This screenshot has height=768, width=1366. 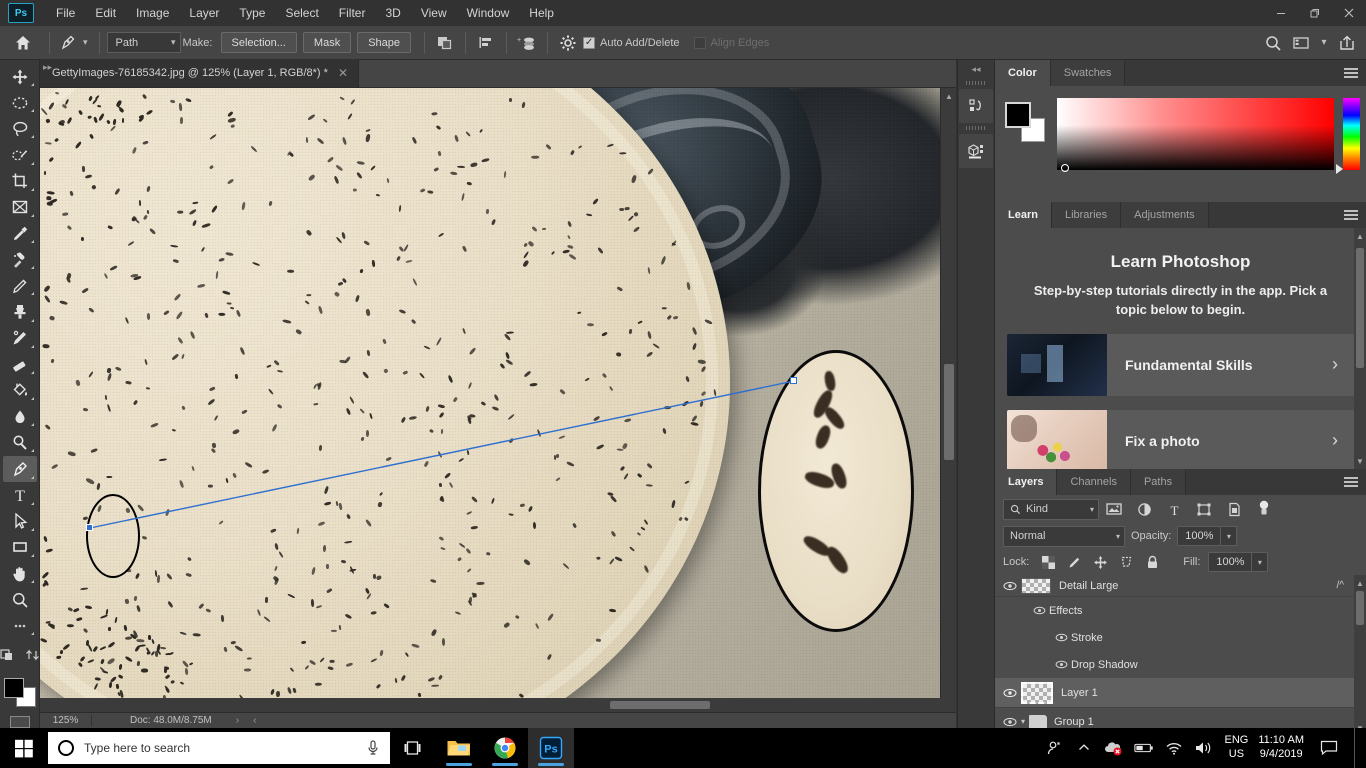 What do you see at coordinates (1281, 13) in the screenshot?
I see `minimize-button` at bounding box center [1281, 13].